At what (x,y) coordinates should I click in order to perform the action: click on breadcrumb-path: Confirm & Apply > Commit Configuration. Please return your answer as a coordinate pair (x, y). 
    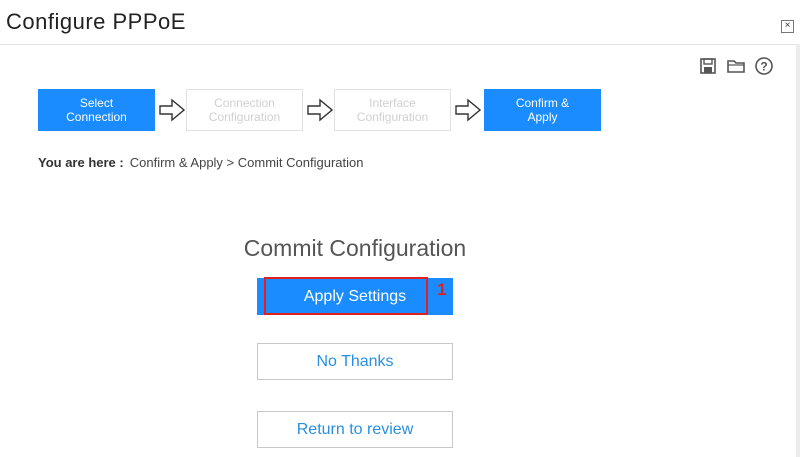
    Looking at the image, I should click on (246, 162).